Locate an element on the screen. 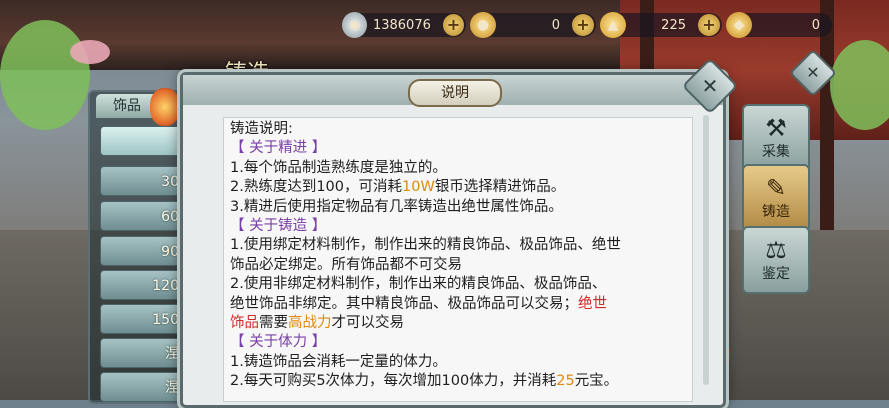  forge-rule-2b: 绝世饰品非绑定。其中精良饰品、极品饰品可以交易；绝世 is located at coordinates (458, 304).